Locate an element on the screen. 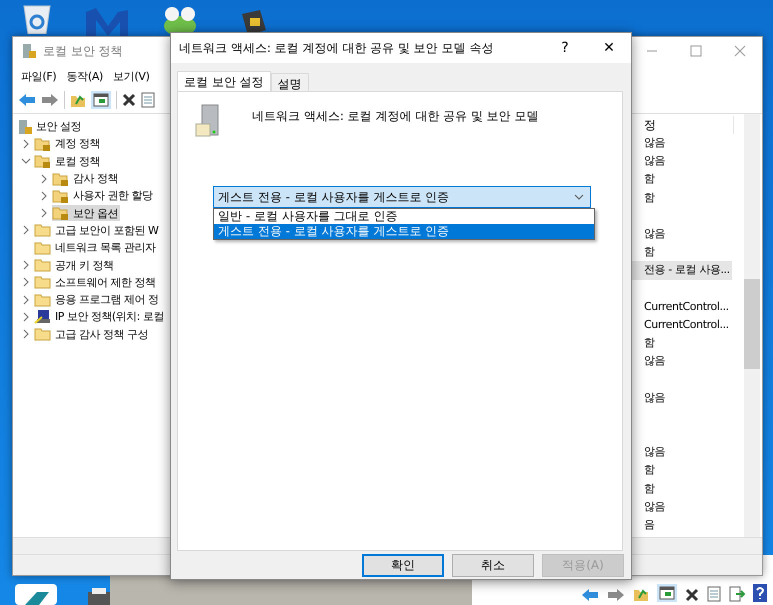 The height and width of the screenshot is (605, 773). export-icon is located at coordinates (737, 594).